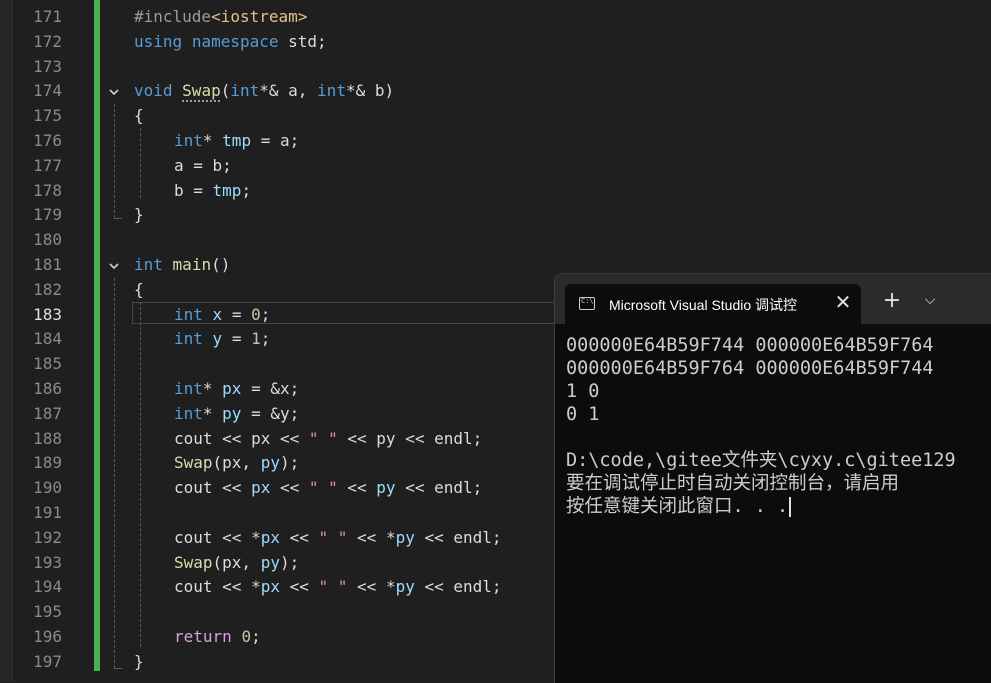  What do you see at coordinates (47, 537) in the screenshot?
I see `line-number: 192` at bounding box center [47, 537].